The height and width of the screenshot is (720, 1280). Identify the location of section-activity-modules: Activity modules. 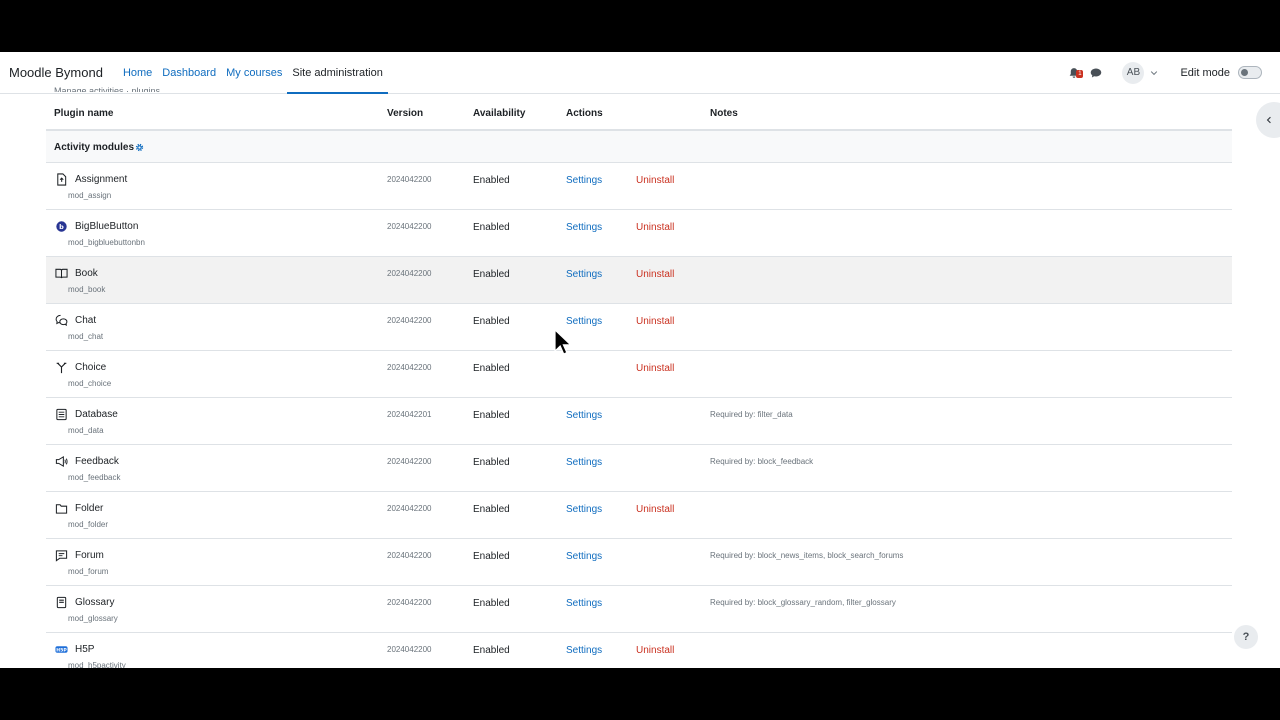
(639, 147).